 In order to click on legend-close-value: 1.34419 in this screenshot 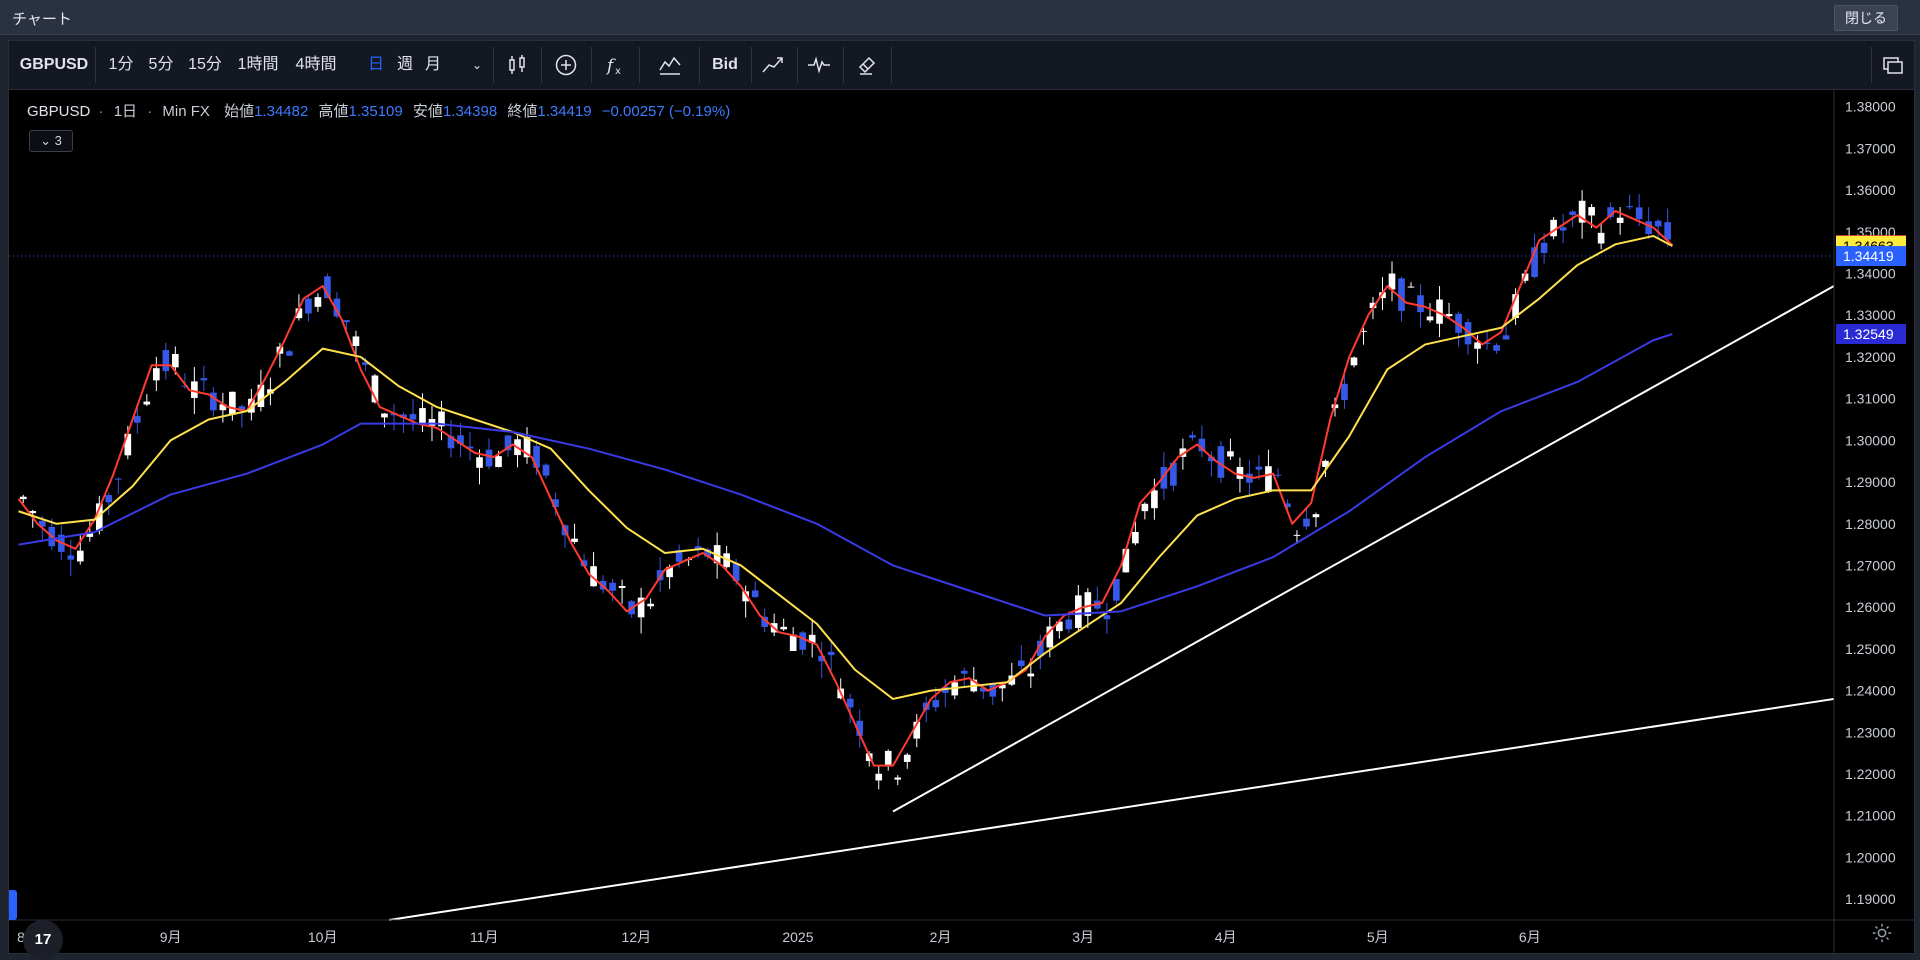, I will do `click(564, 111)`.